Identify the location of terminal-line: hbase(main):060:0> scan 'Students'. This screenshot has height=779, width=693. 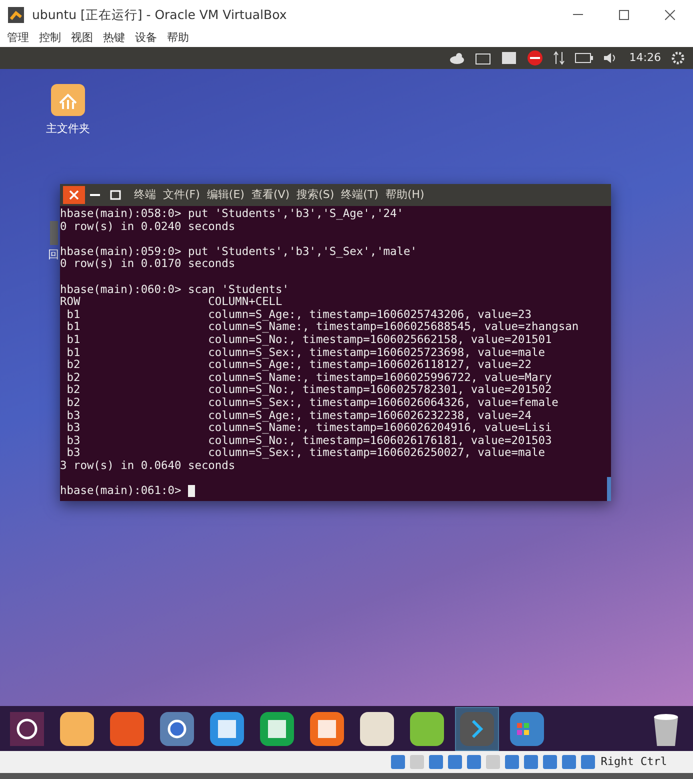
(175, 290).